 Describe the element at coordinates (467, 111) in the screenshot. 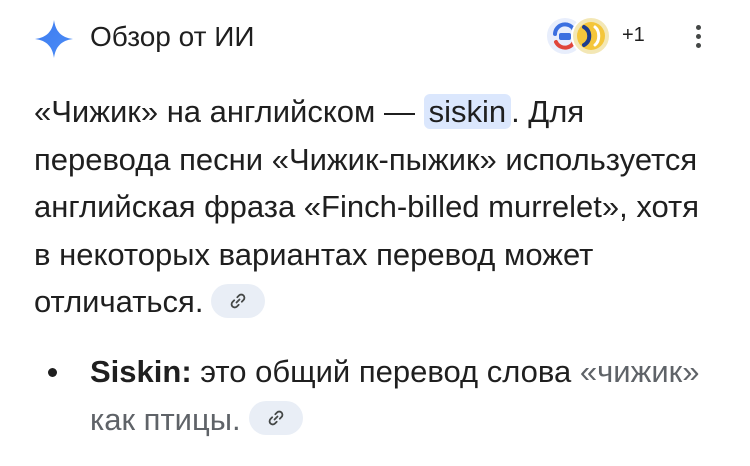

I see `highlighted-term: siskin` at that location.